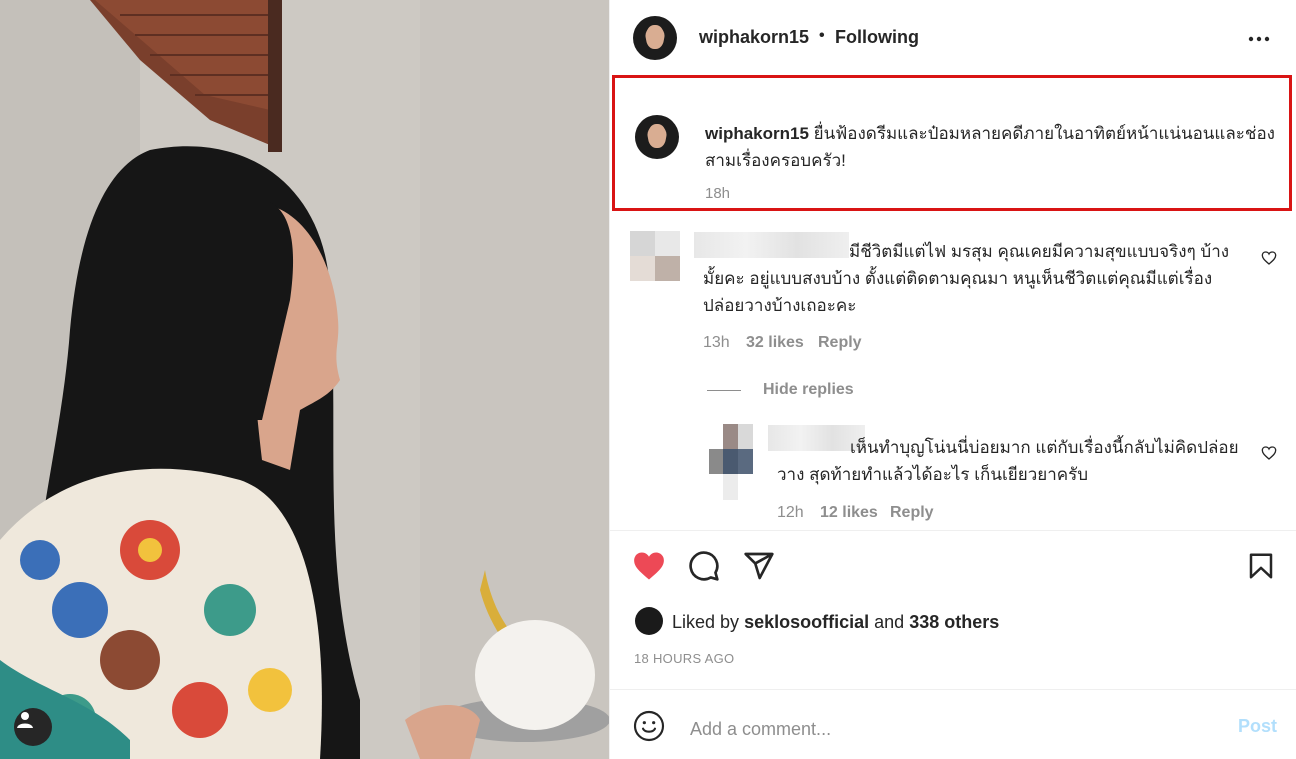 The image size is (1296, 759). Describe the element at coordinates (1257, 726) in the screenshot. I see `post-comment-button: Post` at that location.